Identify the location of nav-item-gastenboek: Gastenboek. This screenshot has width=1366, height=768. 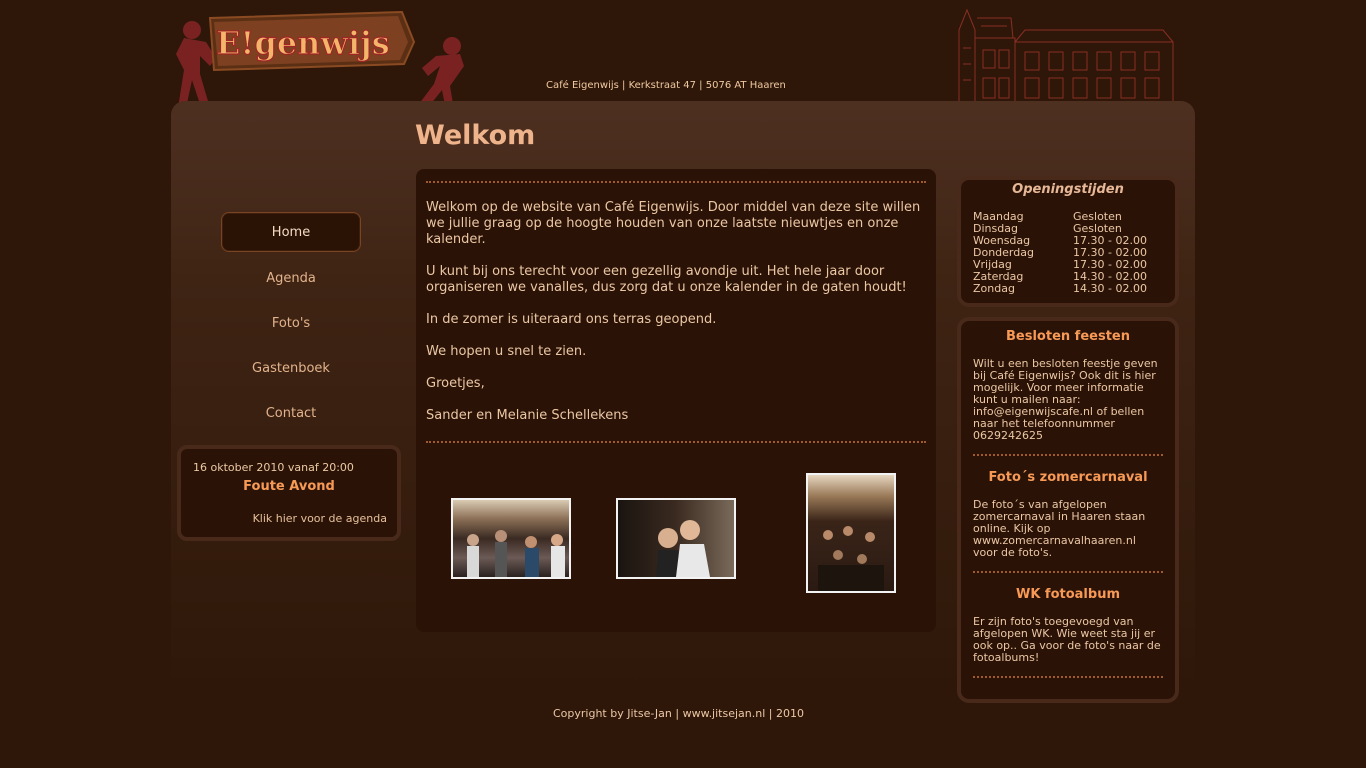
(291, 368).